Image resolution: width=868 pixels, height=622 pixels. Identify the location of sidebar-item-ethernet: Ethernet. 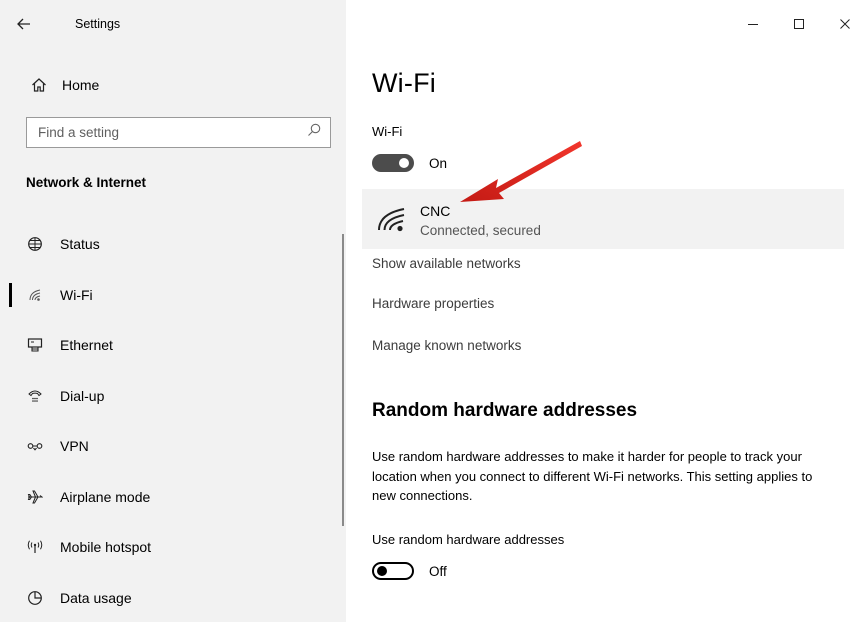
(173, 345).